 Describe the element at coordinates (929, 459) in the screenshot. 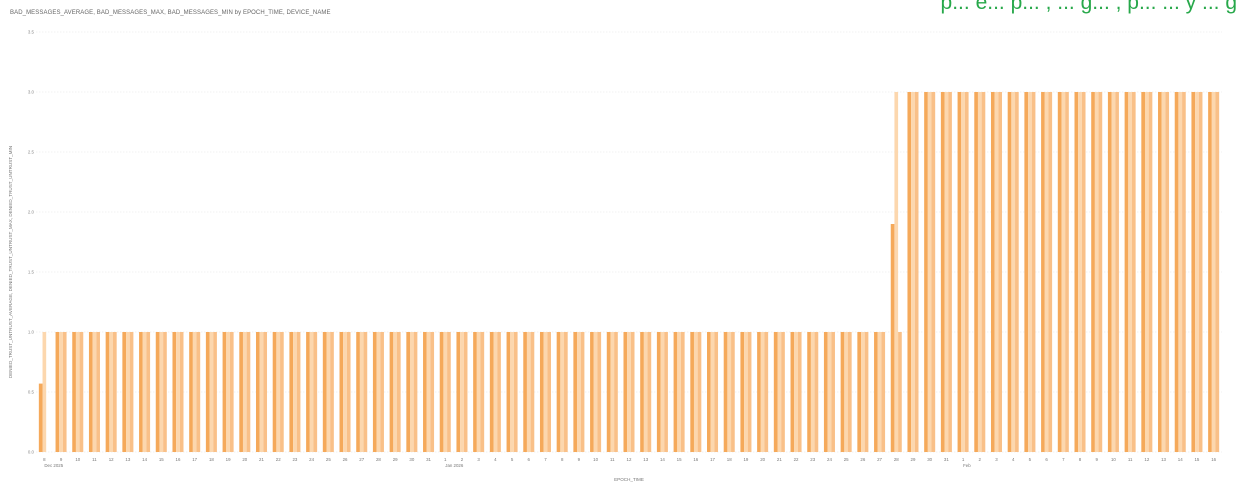

I see `x-tick-label: 30` at that location.